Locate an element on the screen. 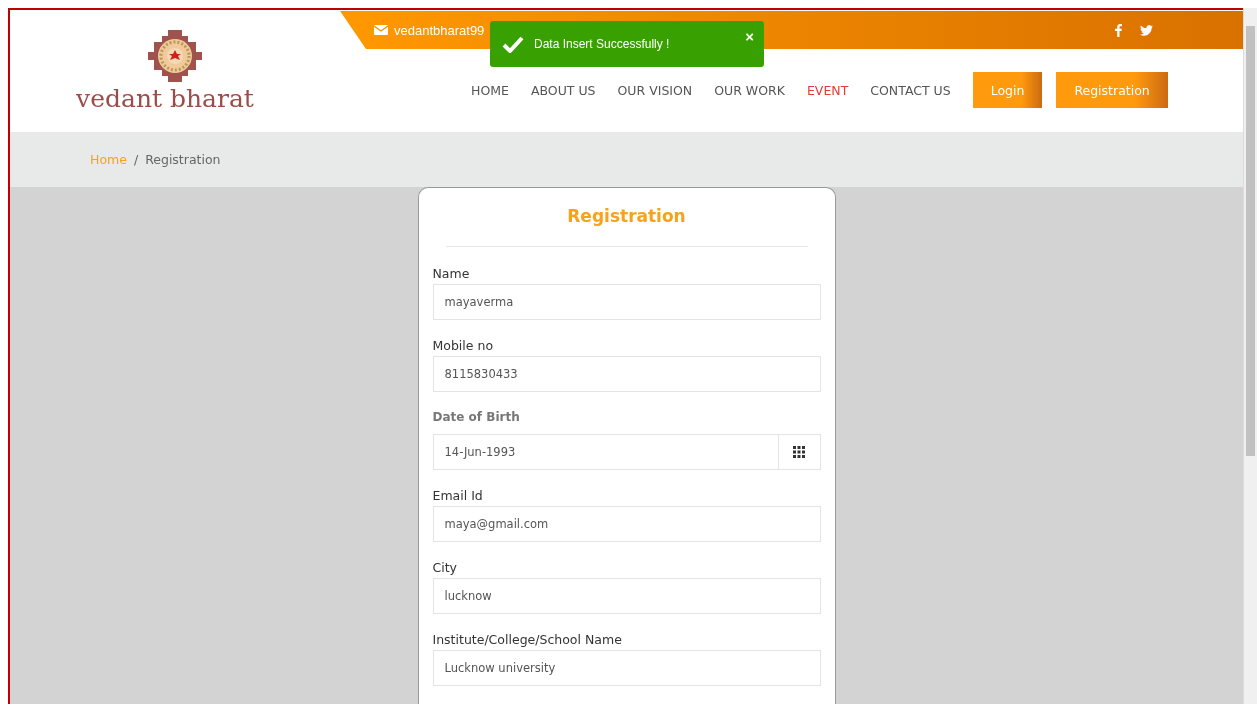 The width and height of the screenshot is (1257, 704). toast-message: Data Insert Successfully ! is located at coordinates (602, 44).